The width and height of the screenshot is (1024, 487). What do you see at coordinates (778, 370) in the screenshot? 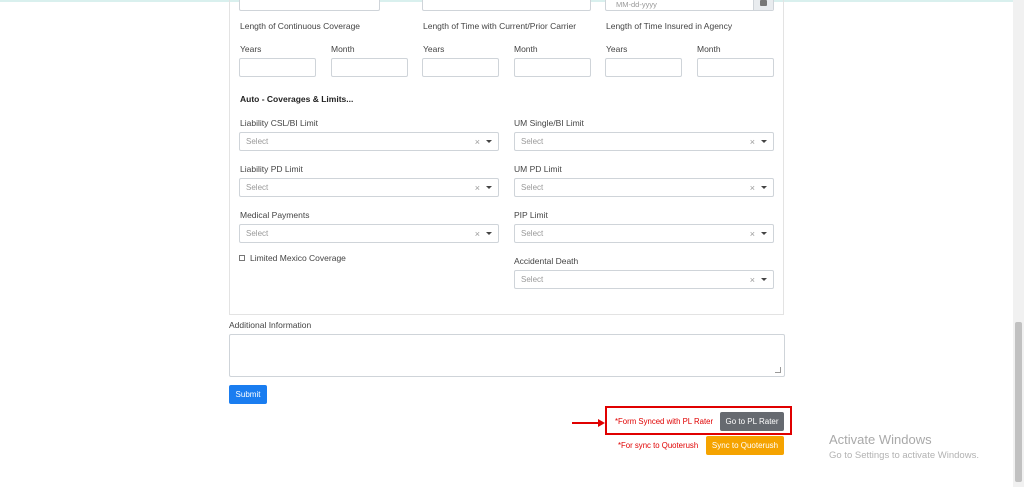
I see `resize-grip-icon` at bounding box center [778, 370].